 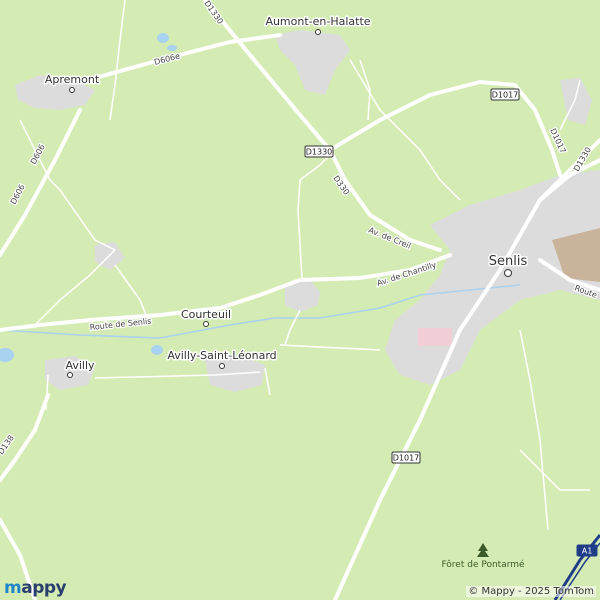 What do you see at coordinates (318, 32) in the screenshot?
I see `town-marker-aumont` at bounding box center [318, 32].